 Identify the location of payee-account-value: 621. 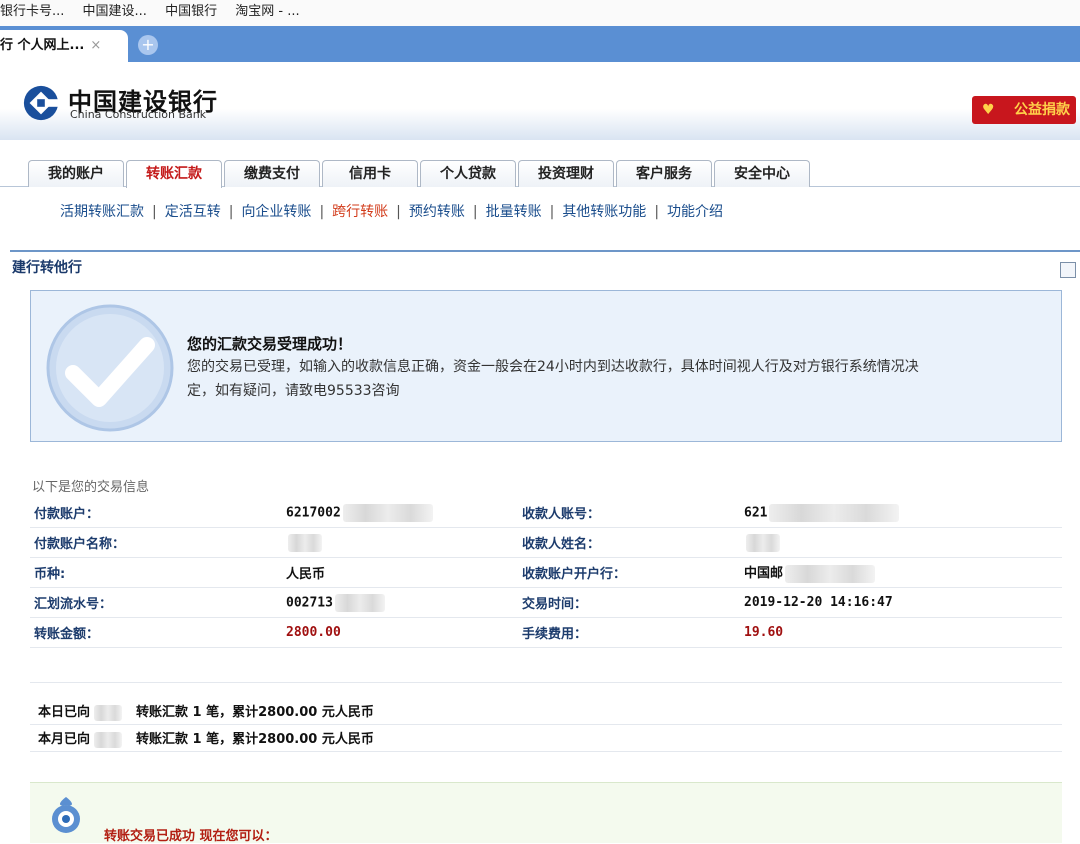
(903, 513).